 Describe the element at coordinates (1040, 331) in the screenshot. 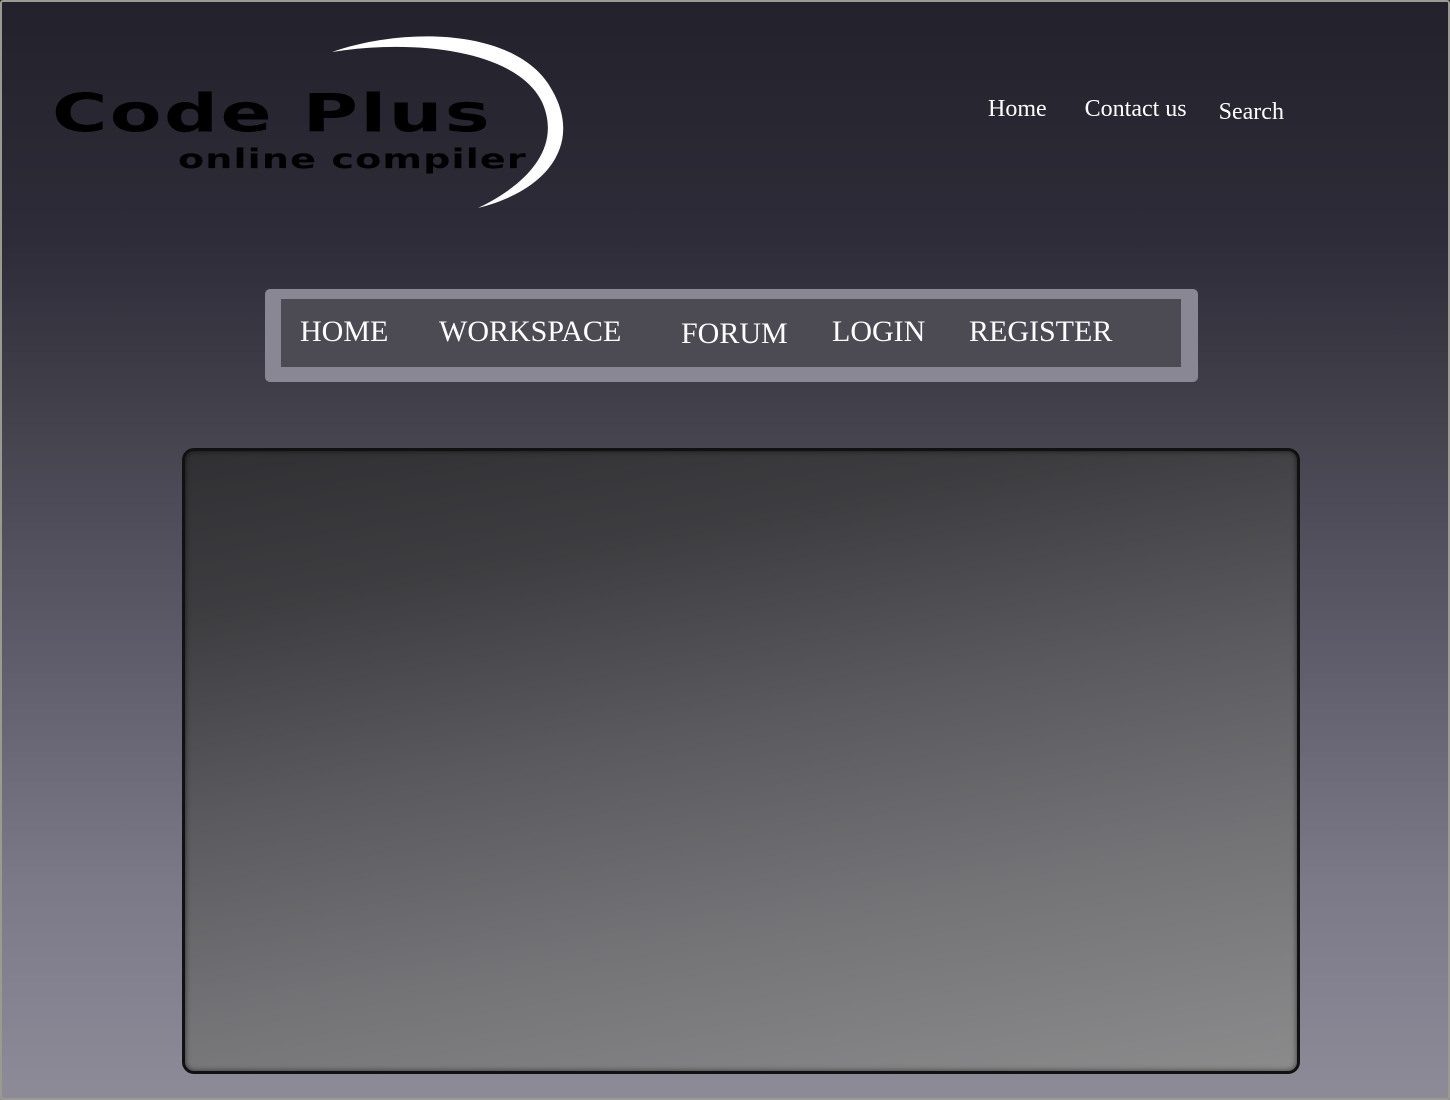

I see `nav-item-register: REGISTER` at that location.